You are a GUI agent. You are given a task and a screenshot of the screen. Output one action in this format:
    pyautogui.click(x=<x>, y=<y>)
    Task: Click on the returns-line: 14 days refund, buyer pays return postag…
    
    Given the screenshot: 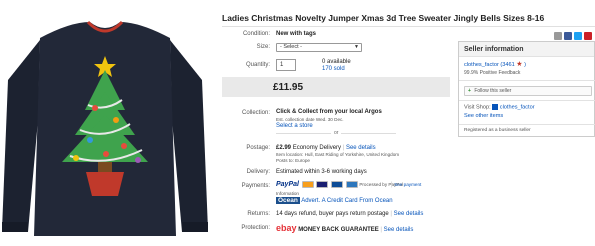 What is the action you would take?
    pyautogui.click(x=350, y=214)
    